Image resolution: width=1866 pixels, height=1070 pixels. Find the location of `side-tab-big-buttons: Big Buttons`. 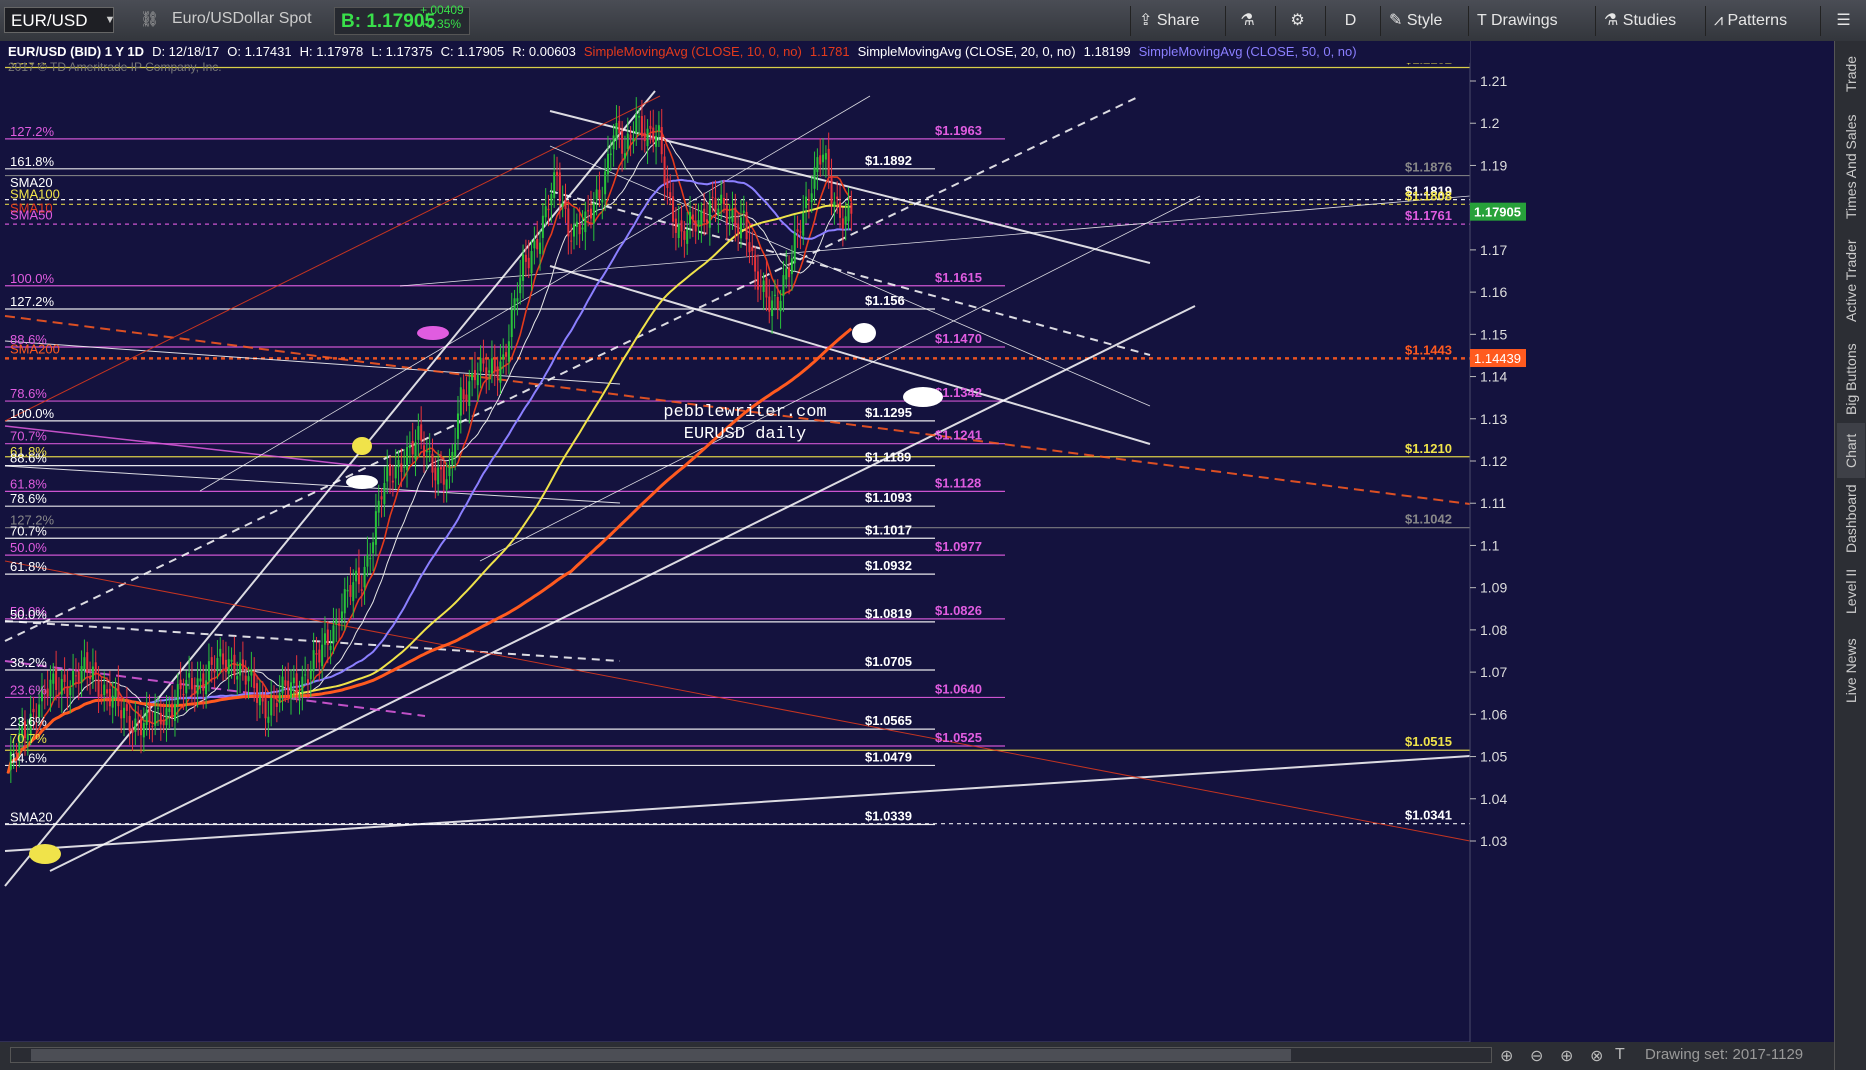

side-tab-big-buttons: Big Buttons is located at coordinates (1851, 379).